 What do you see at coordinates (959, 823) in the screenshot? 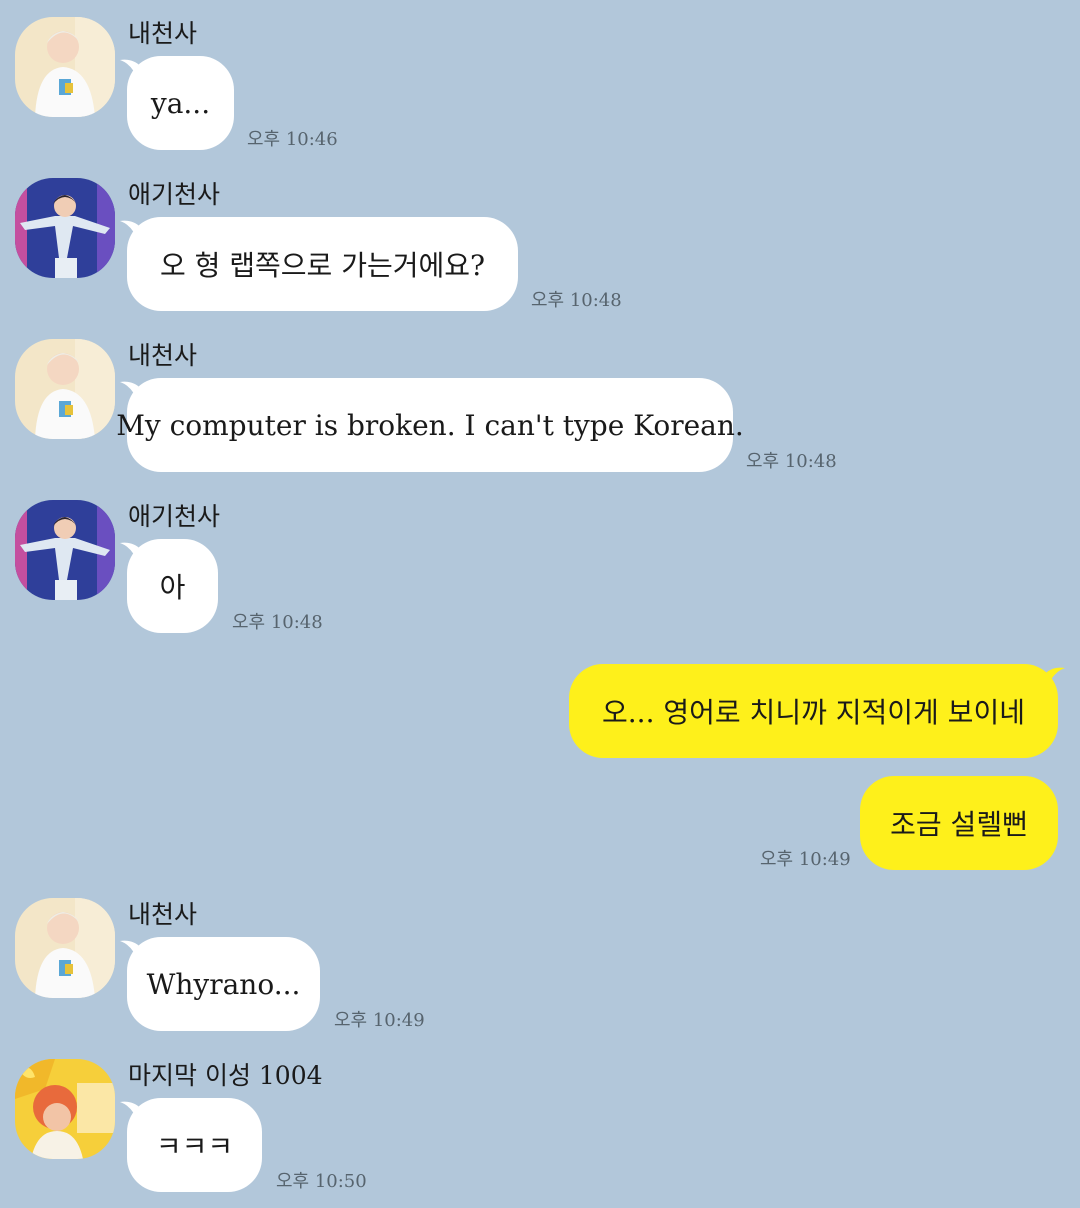
I see `my-message-bubble: 조금 설렐뻔` at bounding box center [959, 823].